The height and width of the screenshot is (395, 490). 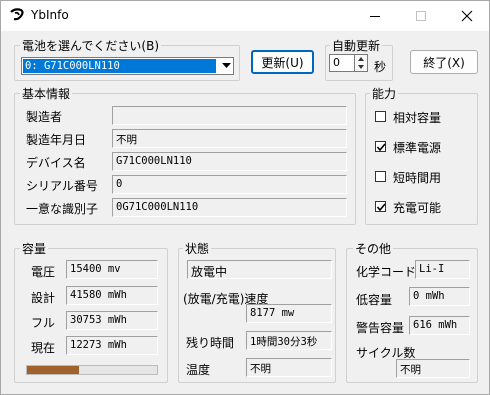 What do you see at coordinates (198, 370) in the screenshot?
I see `temperature-label: 温度` at bounding box center [198, 370].